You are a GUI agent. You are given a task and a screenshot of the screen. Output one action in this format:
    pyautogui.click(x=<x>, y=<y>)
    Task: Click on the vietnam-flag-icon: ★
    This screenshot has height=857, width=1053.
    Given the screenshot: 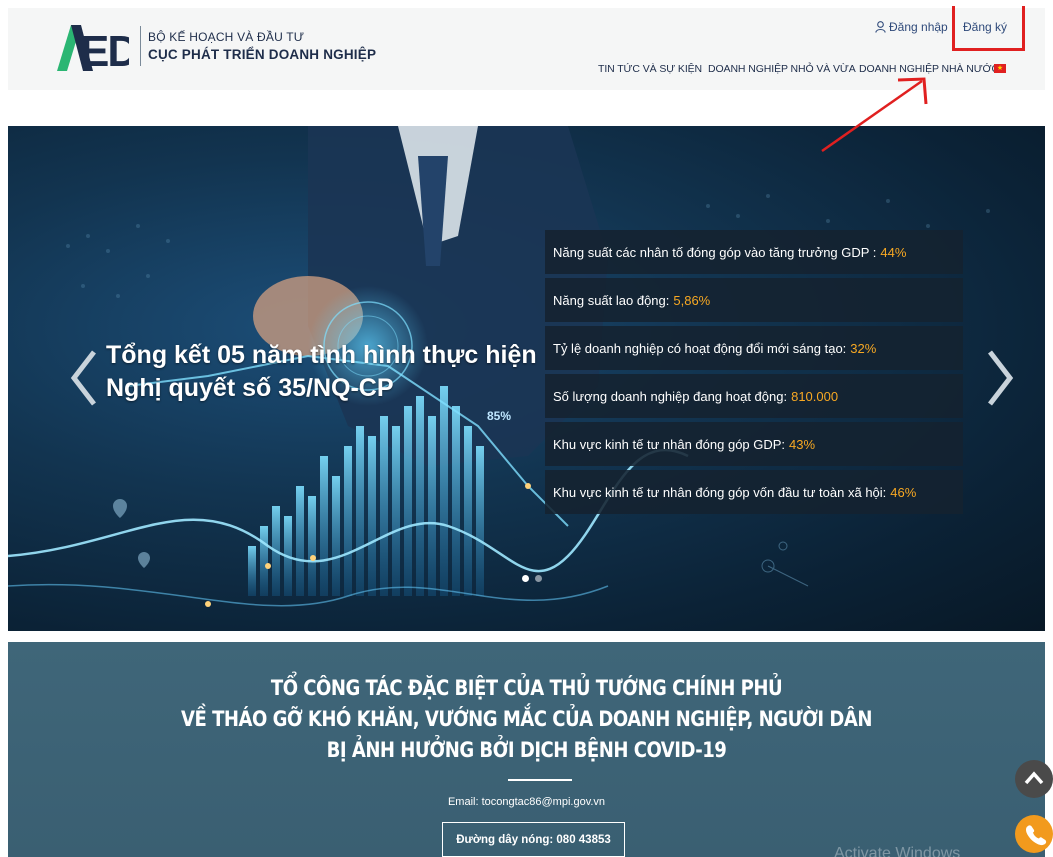 What is the action you would take?
    pyautogui.click(x=1000, y=68)
    